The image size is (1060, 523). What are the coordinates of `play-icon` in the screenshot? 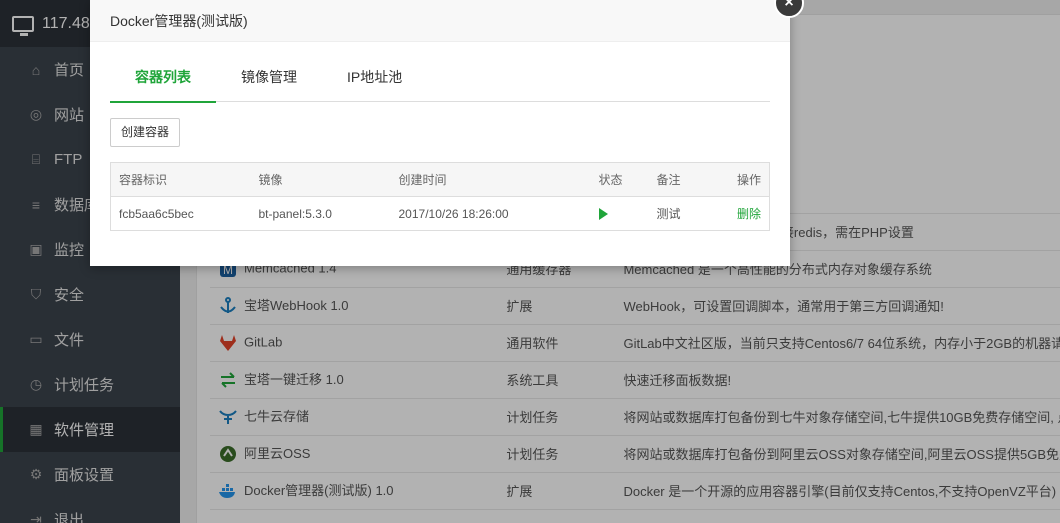 It's located at (603, 214).